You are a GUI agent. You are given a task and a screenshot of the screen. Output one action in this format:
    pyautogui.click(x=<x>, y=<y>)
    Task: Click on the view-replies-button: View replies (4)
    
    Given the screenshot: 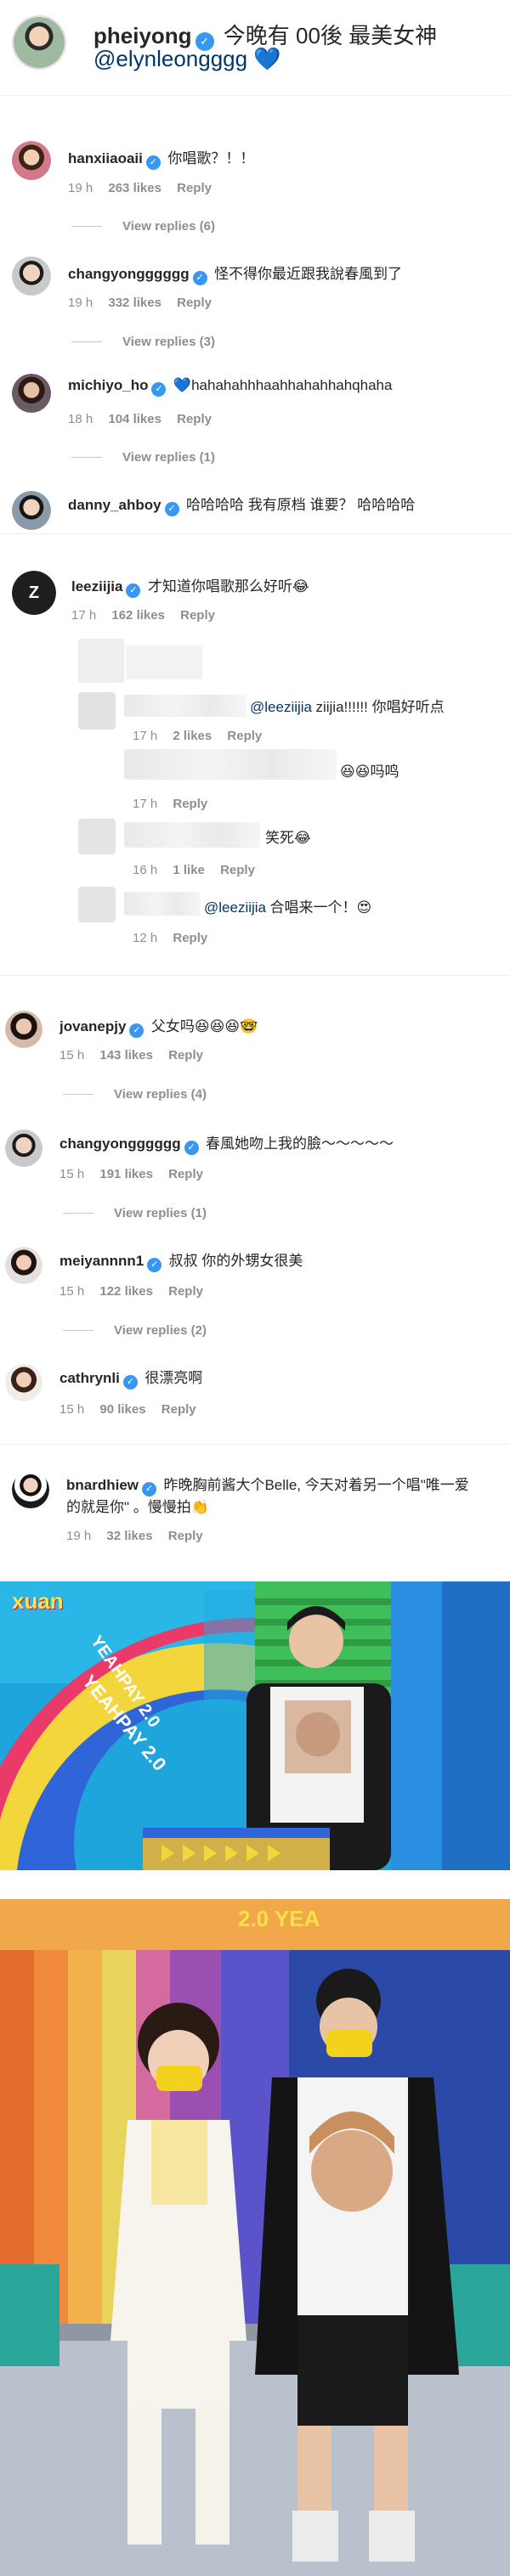 What is the action you would take?
    pyautogui.click(x=135, y=1094)
    